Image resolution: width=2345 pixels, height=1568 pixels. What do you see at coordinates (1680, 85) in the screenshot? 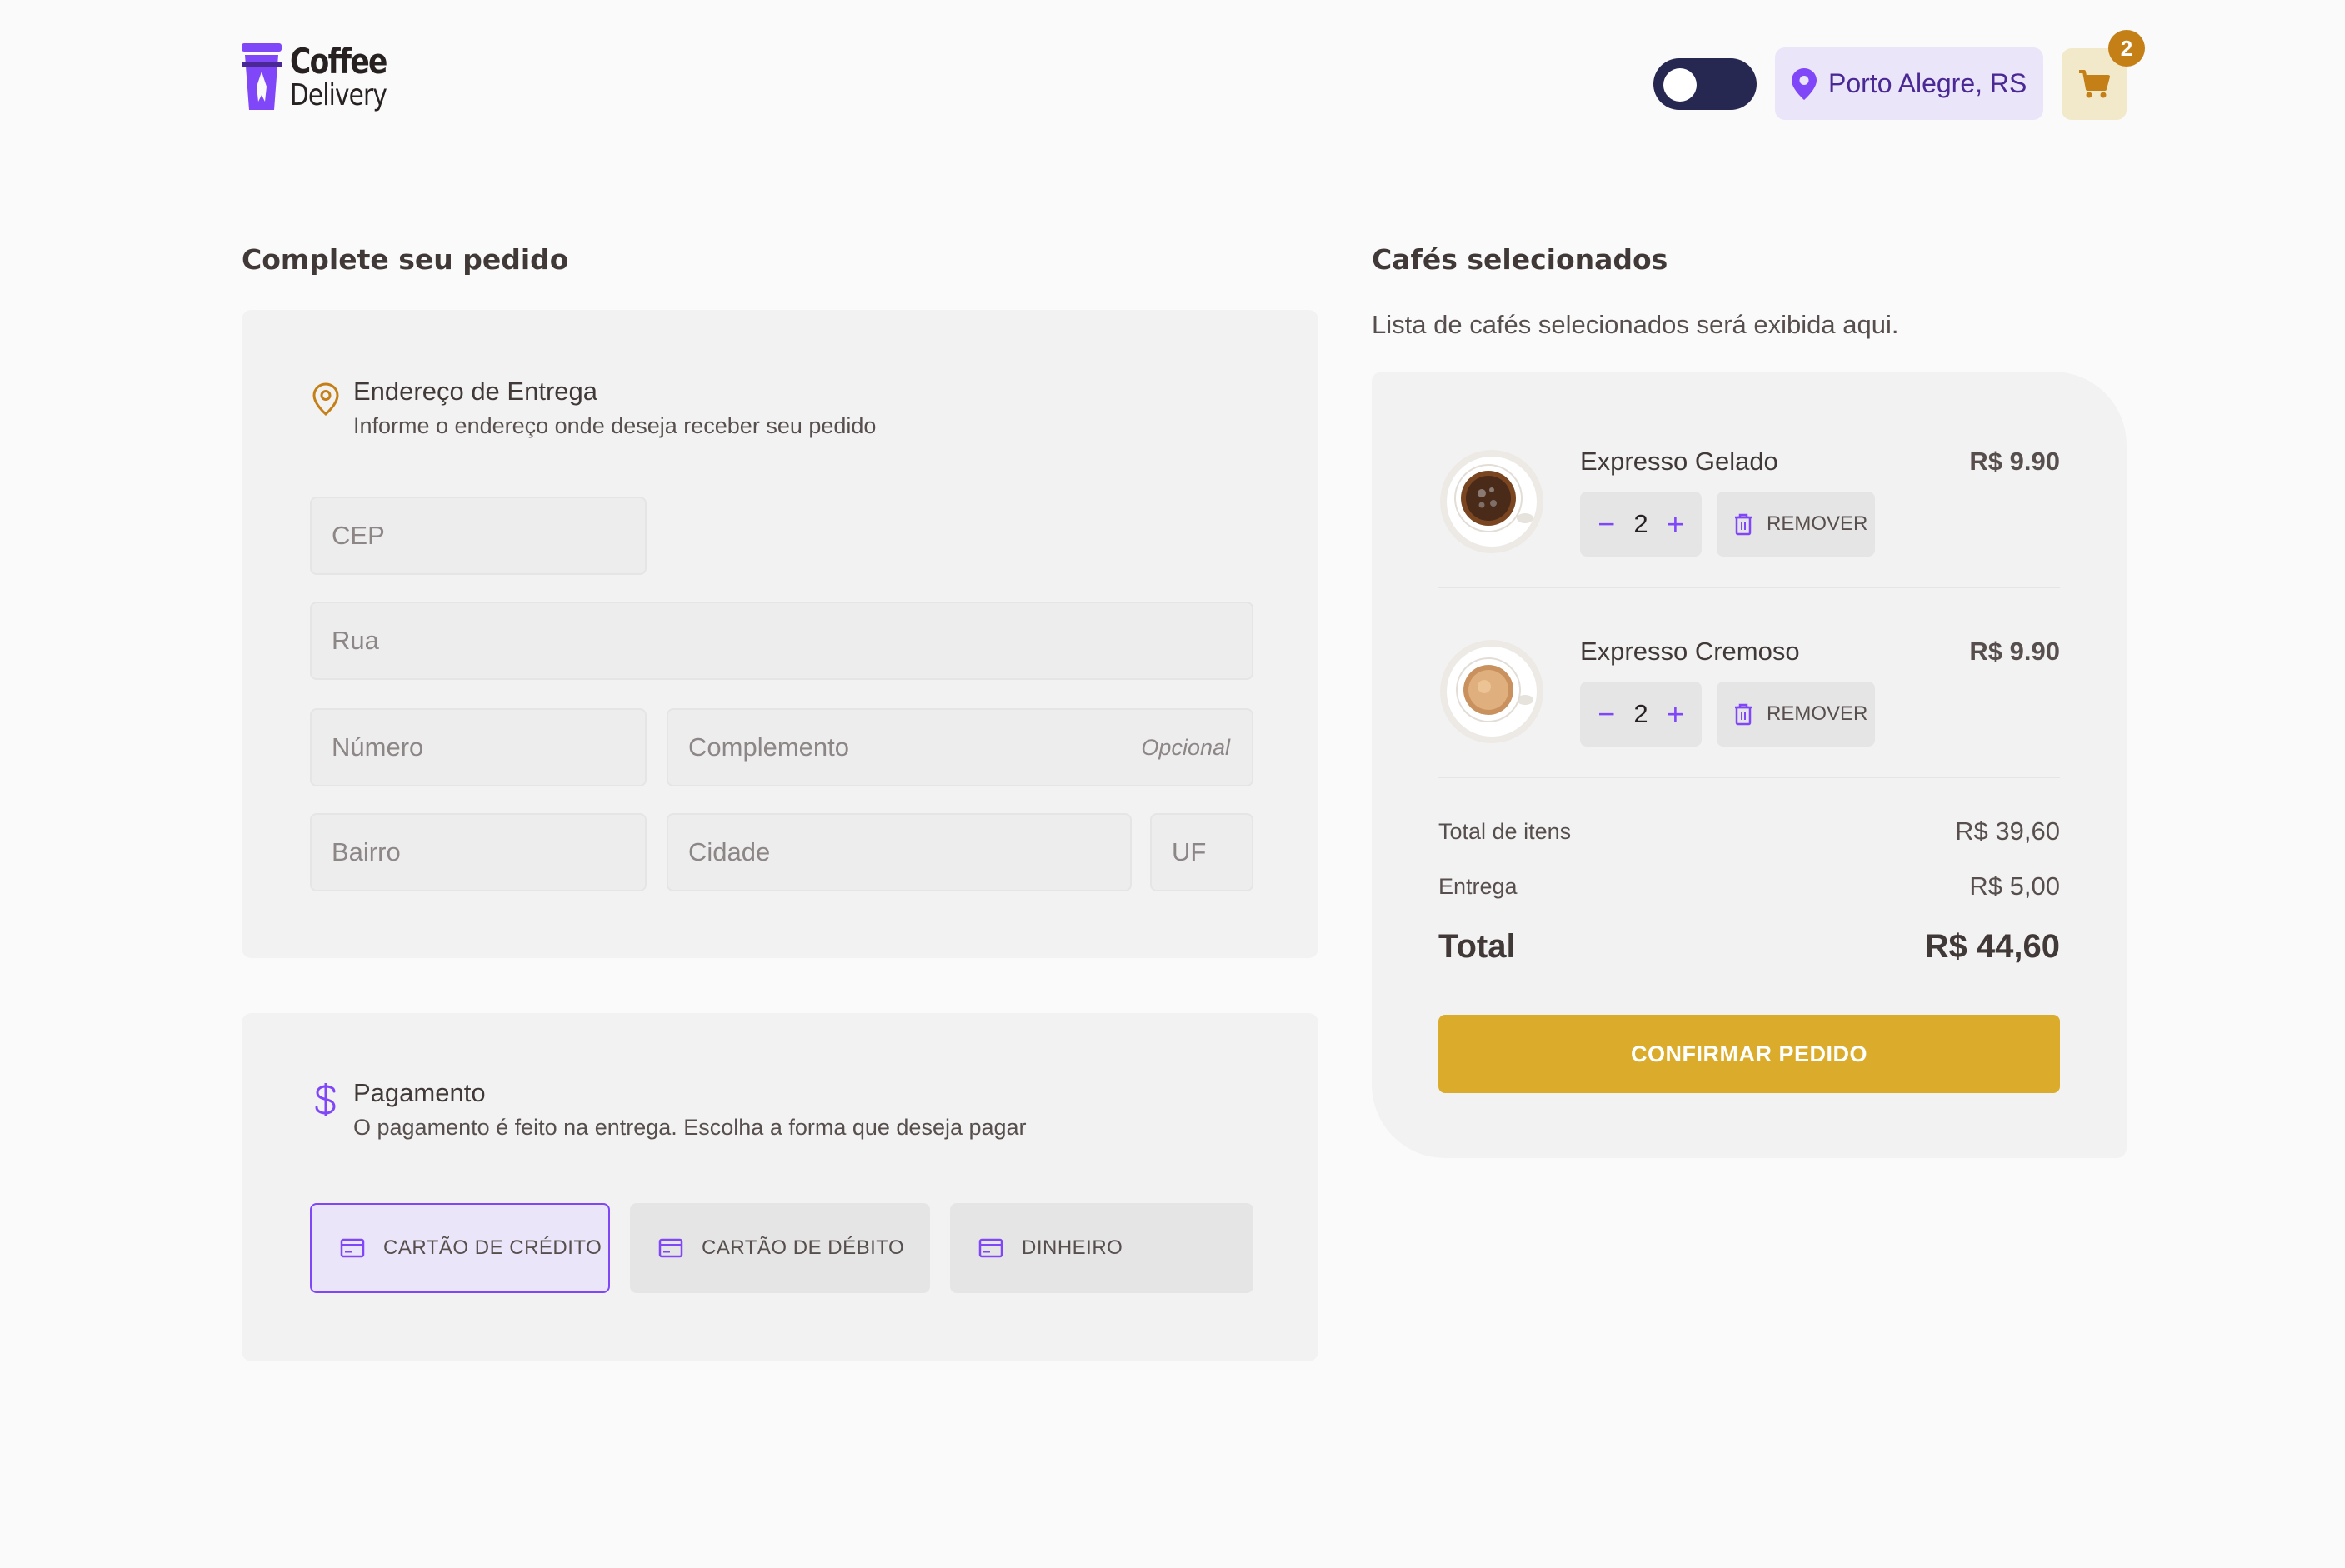
I see `toggle-knob` at bounding box center [1680, 85].